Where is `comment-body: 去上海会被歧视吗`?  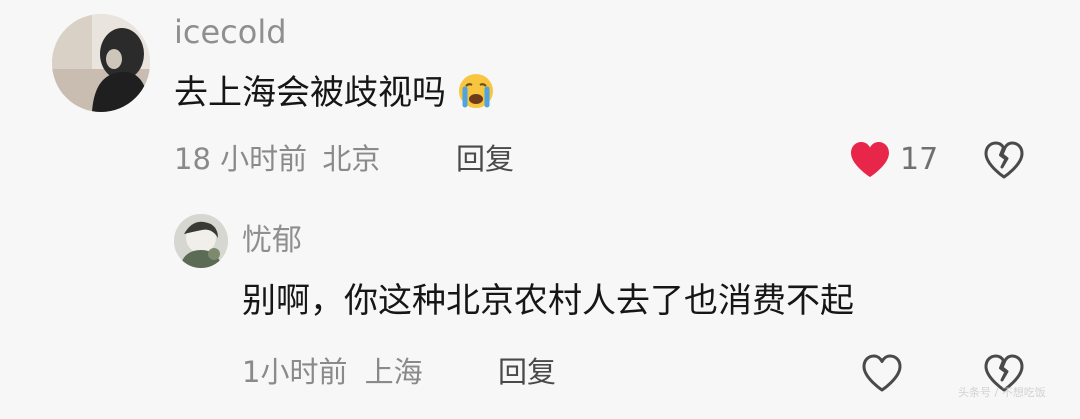
comment-body: 去上海会被歧视吗 is located at coordinates (334, 92).